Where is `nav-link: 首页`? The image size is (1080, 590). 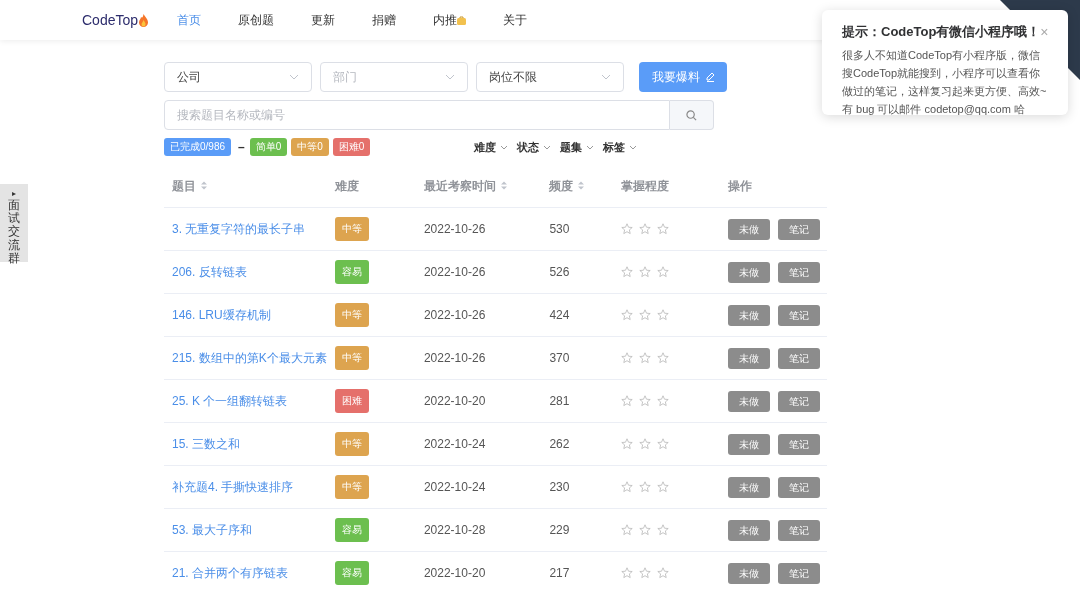 nav-link: 首页 is located at coordinates (189, 20).